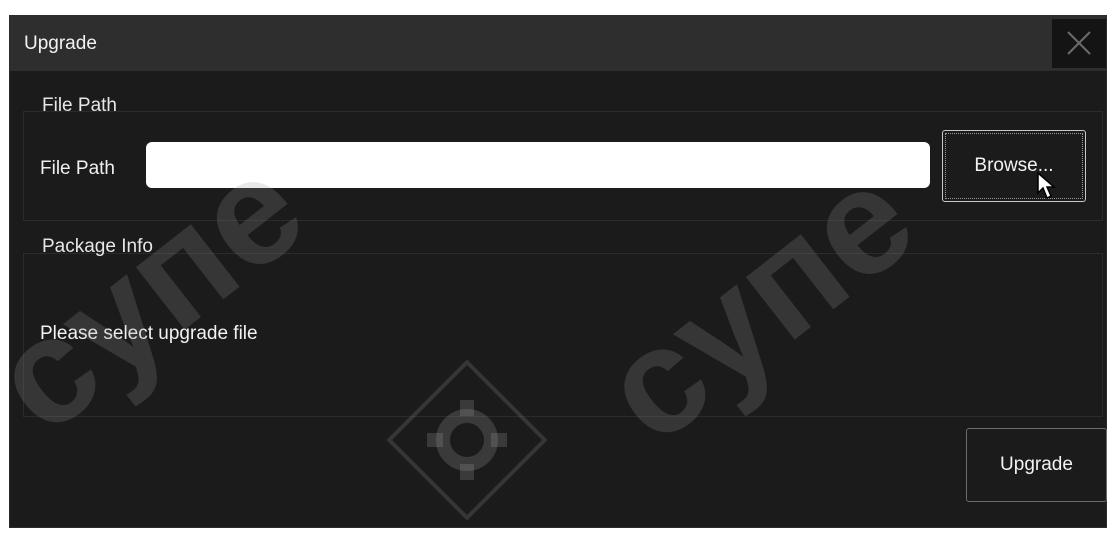  I want to click on close-icon, so click(1079, 43).